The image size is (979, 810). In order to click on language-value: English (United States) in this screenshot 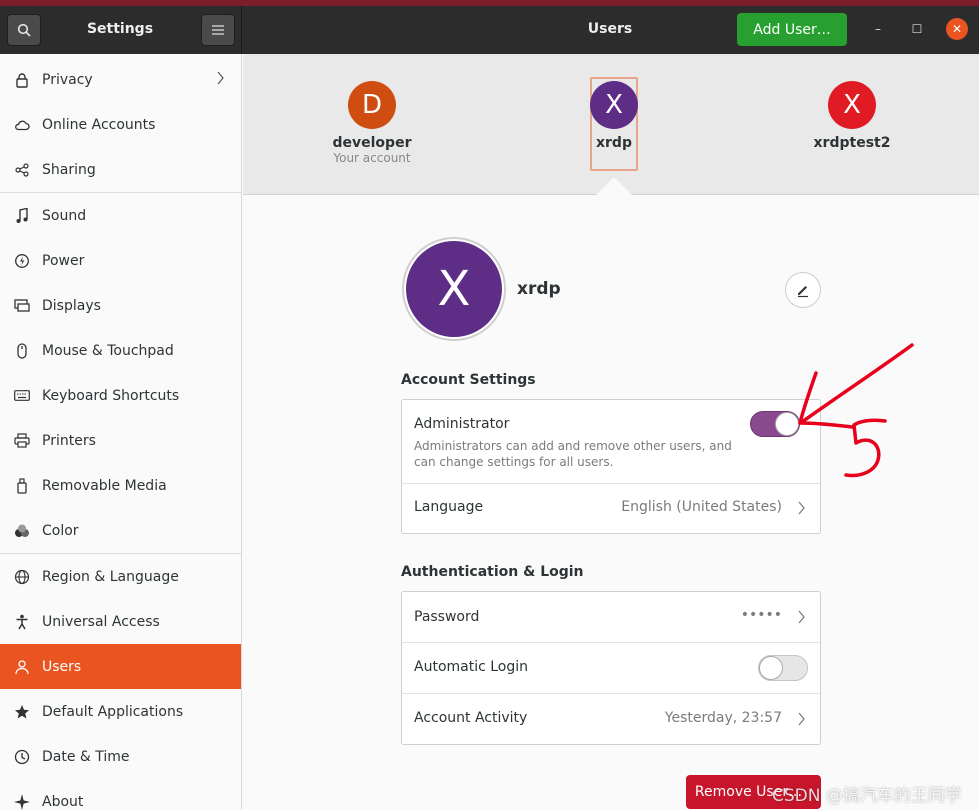, I will do `click(701, 507)`.